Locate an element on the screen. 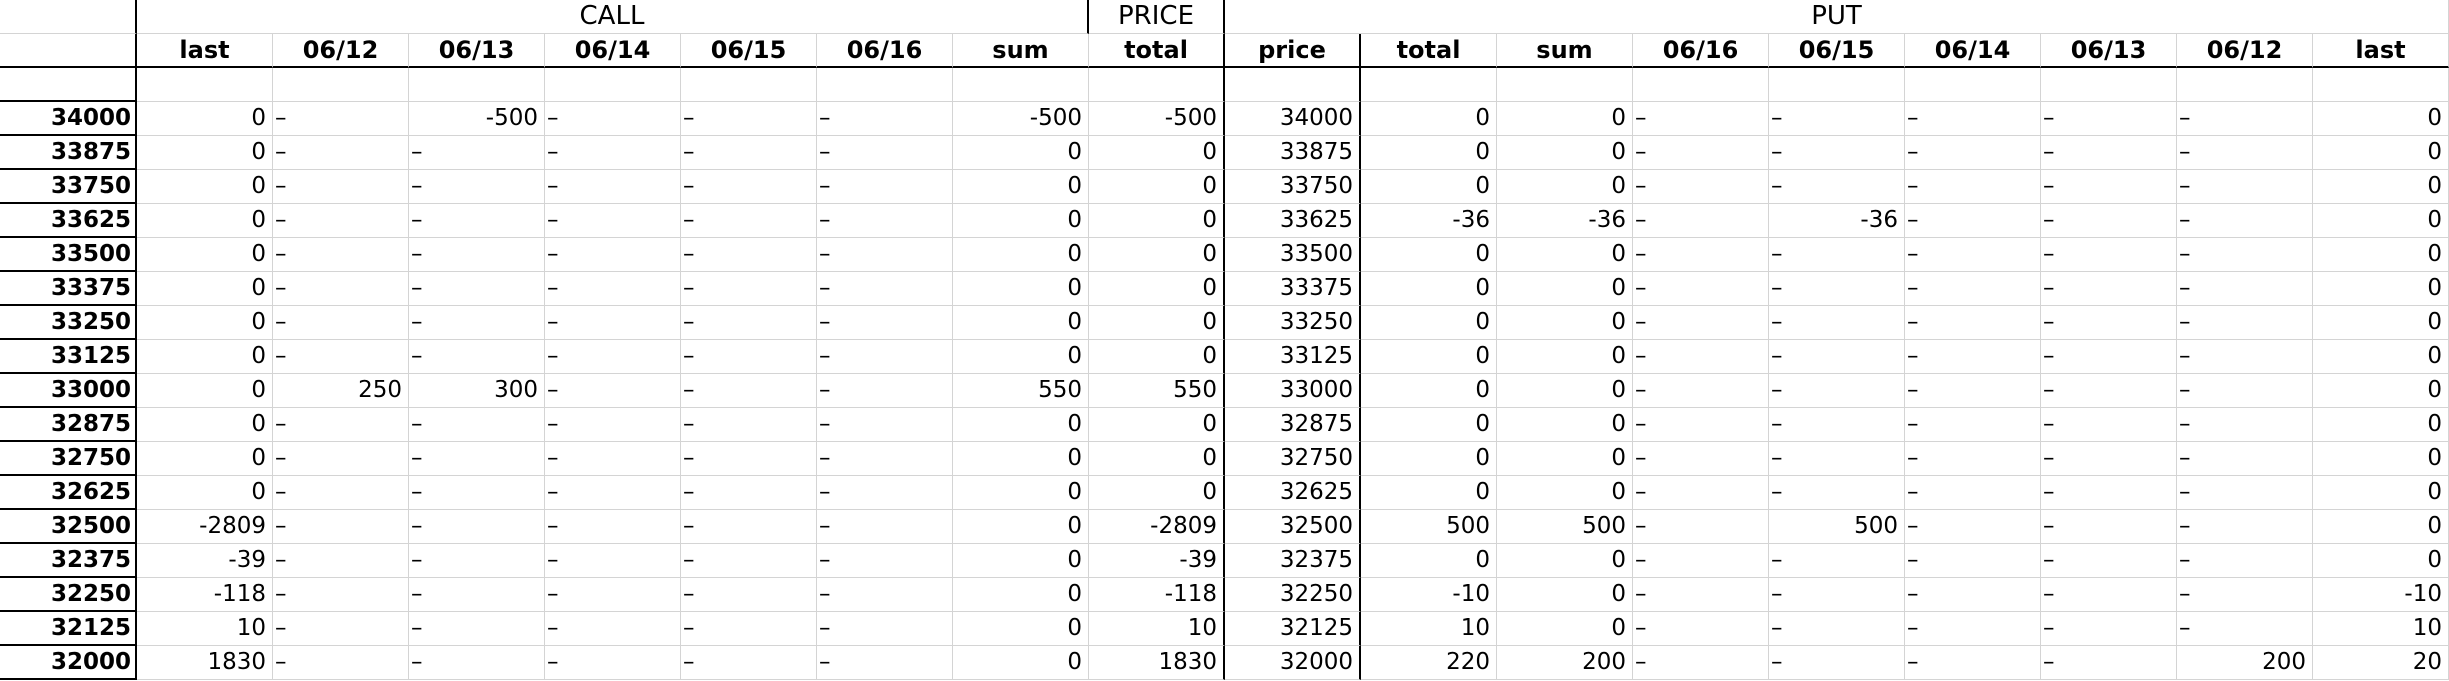 This screenshot has height=681, width=2449. strike-row-header: 33250 is located at coordinates (68, 323).